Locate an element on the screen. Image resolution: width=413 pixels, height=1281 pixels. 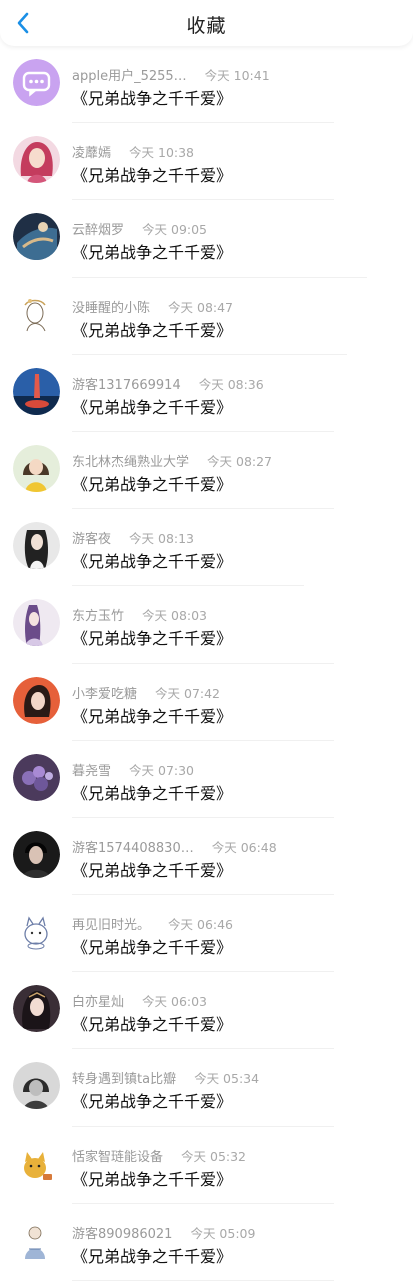
timestamp: 今天 10:41 is located at coordinates (237, 75).